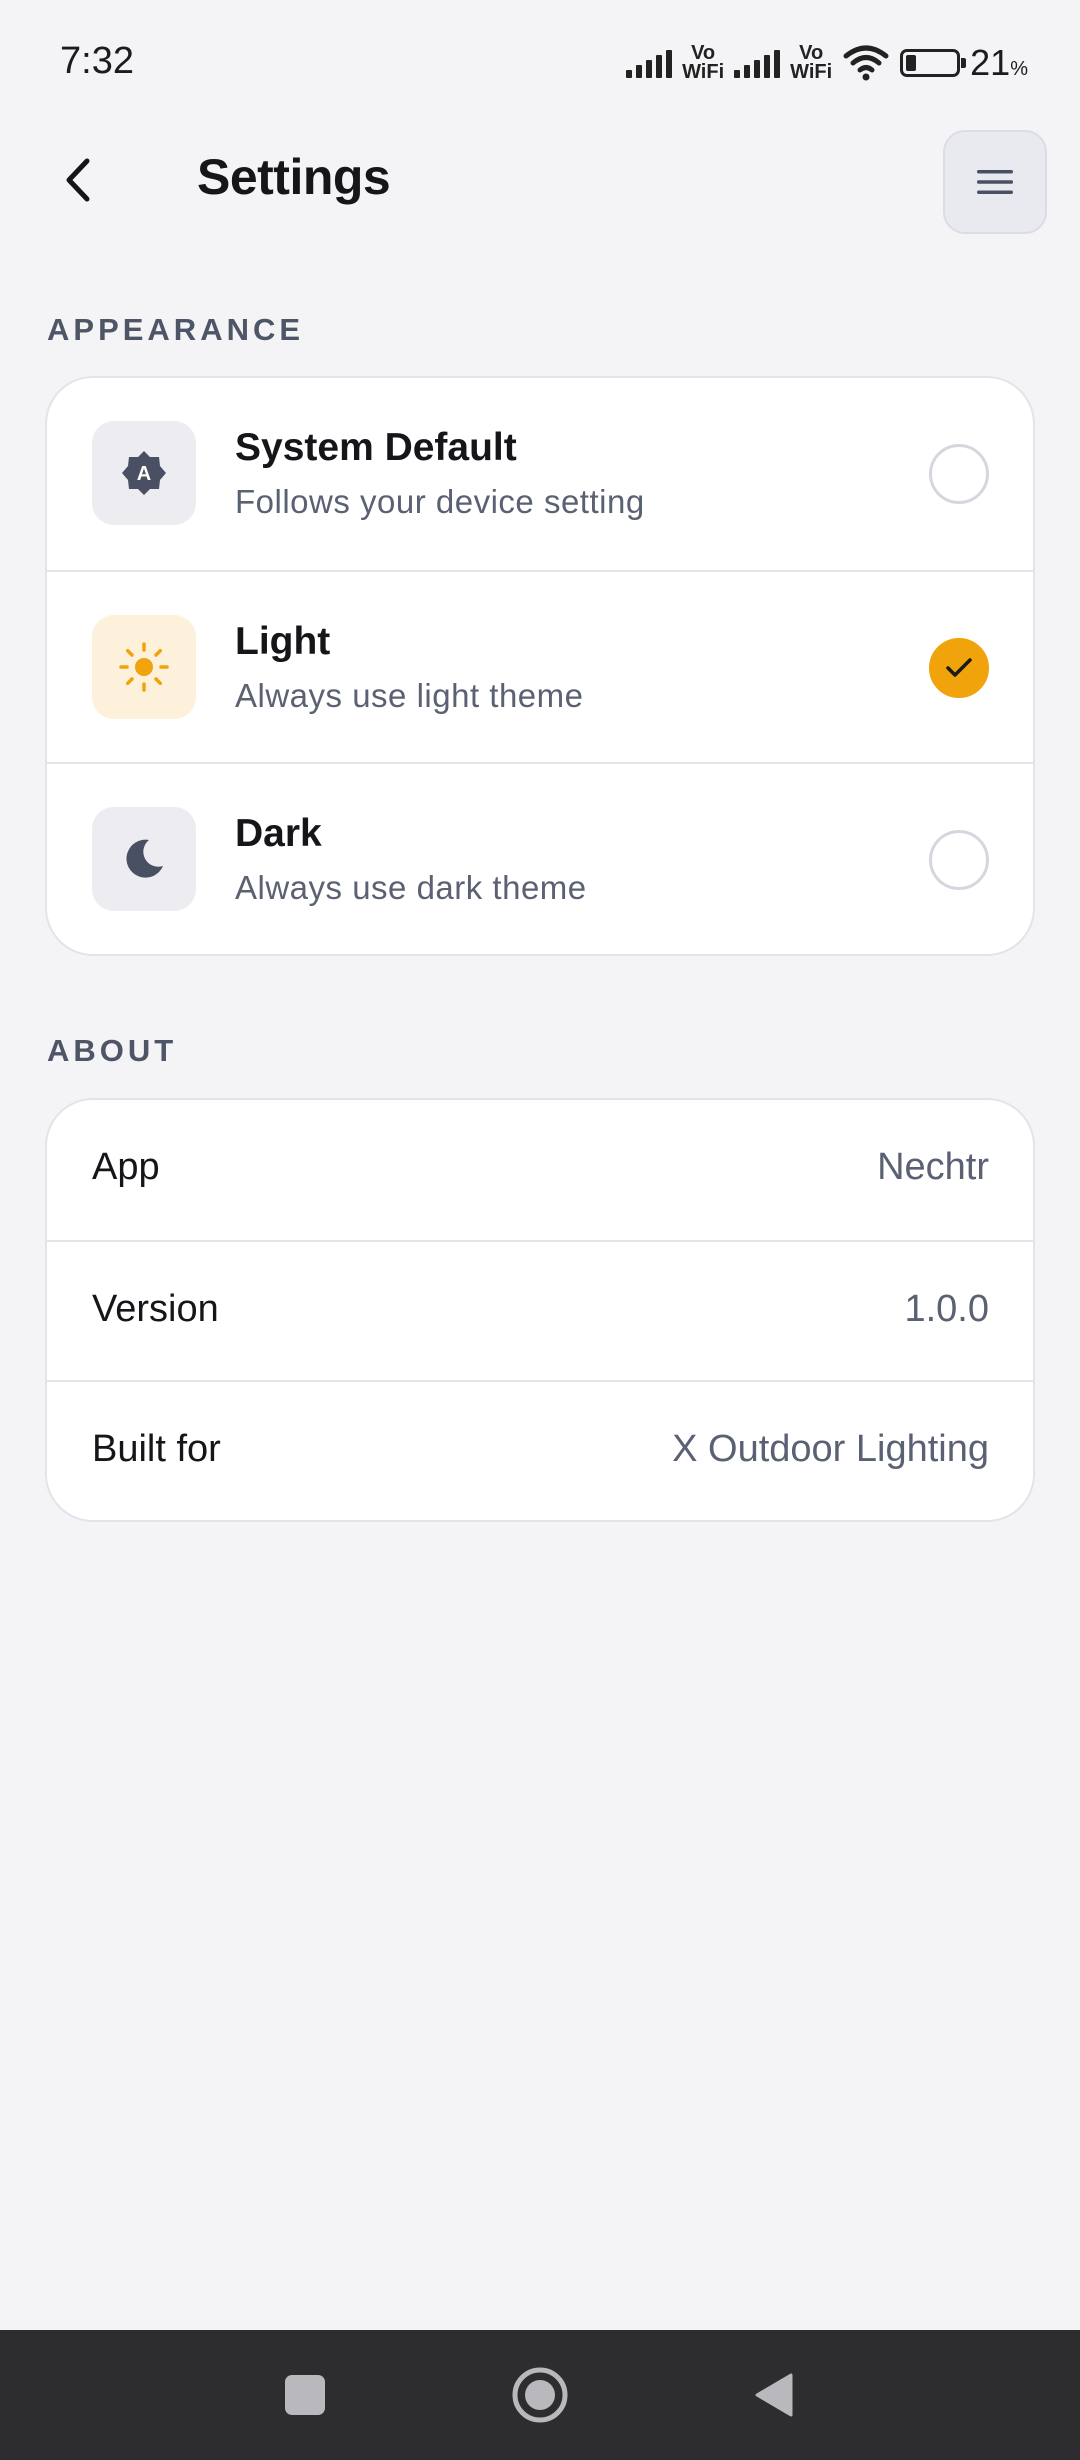 The image size is (1080, 2460). What do you see at coordinates (112, 1050) in the screenshot?
I see `about-section-label: ABOUT` at bounding box center [112, 1050].